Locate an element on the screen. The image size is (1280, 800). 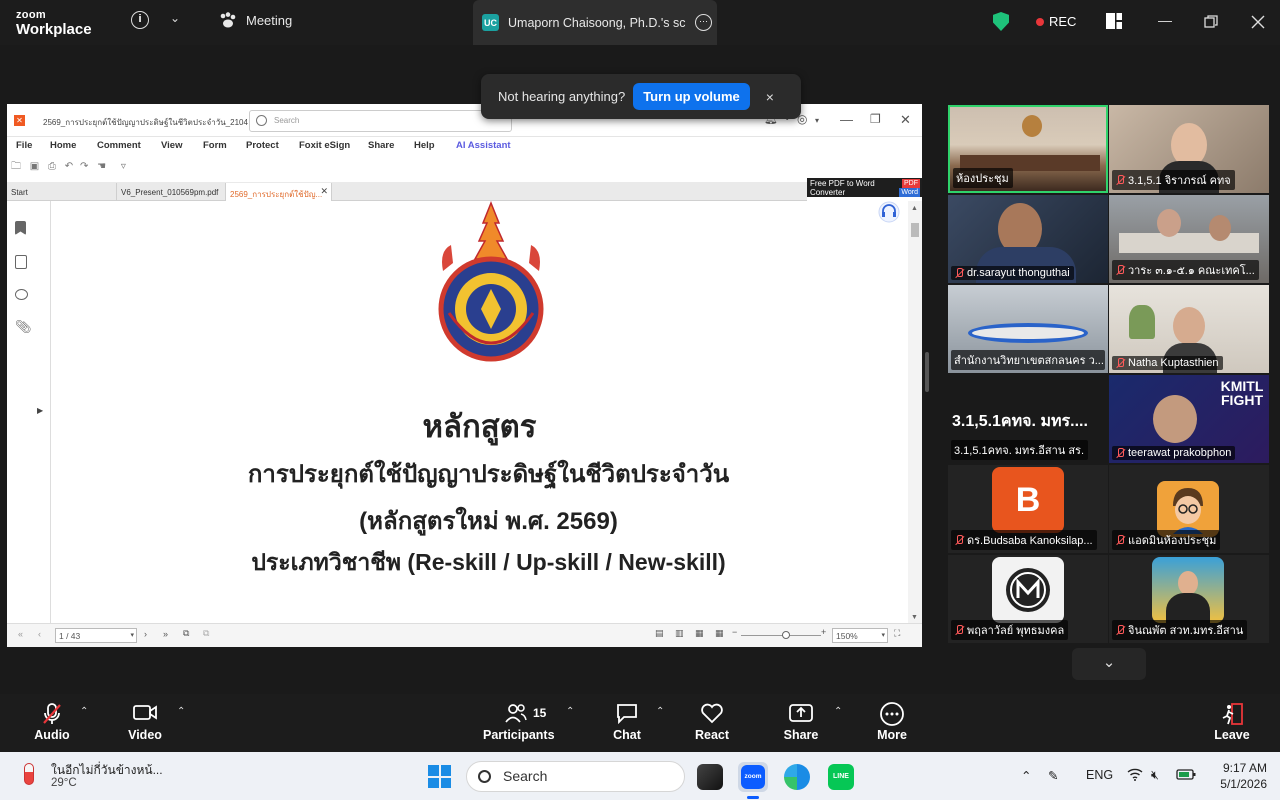
menu-home: Home is located at coordinates (63, 145).